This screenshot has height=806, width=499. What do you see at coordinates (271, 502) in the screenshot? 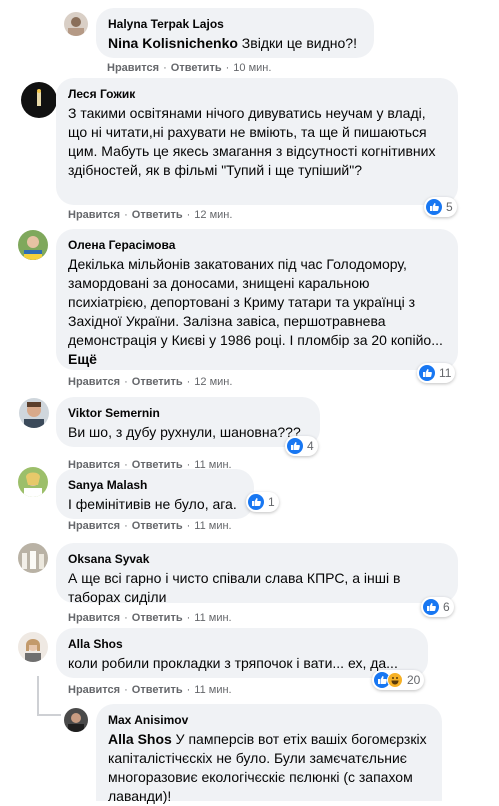
I see `reaction-count: 1` at bounding box center [271, 502].